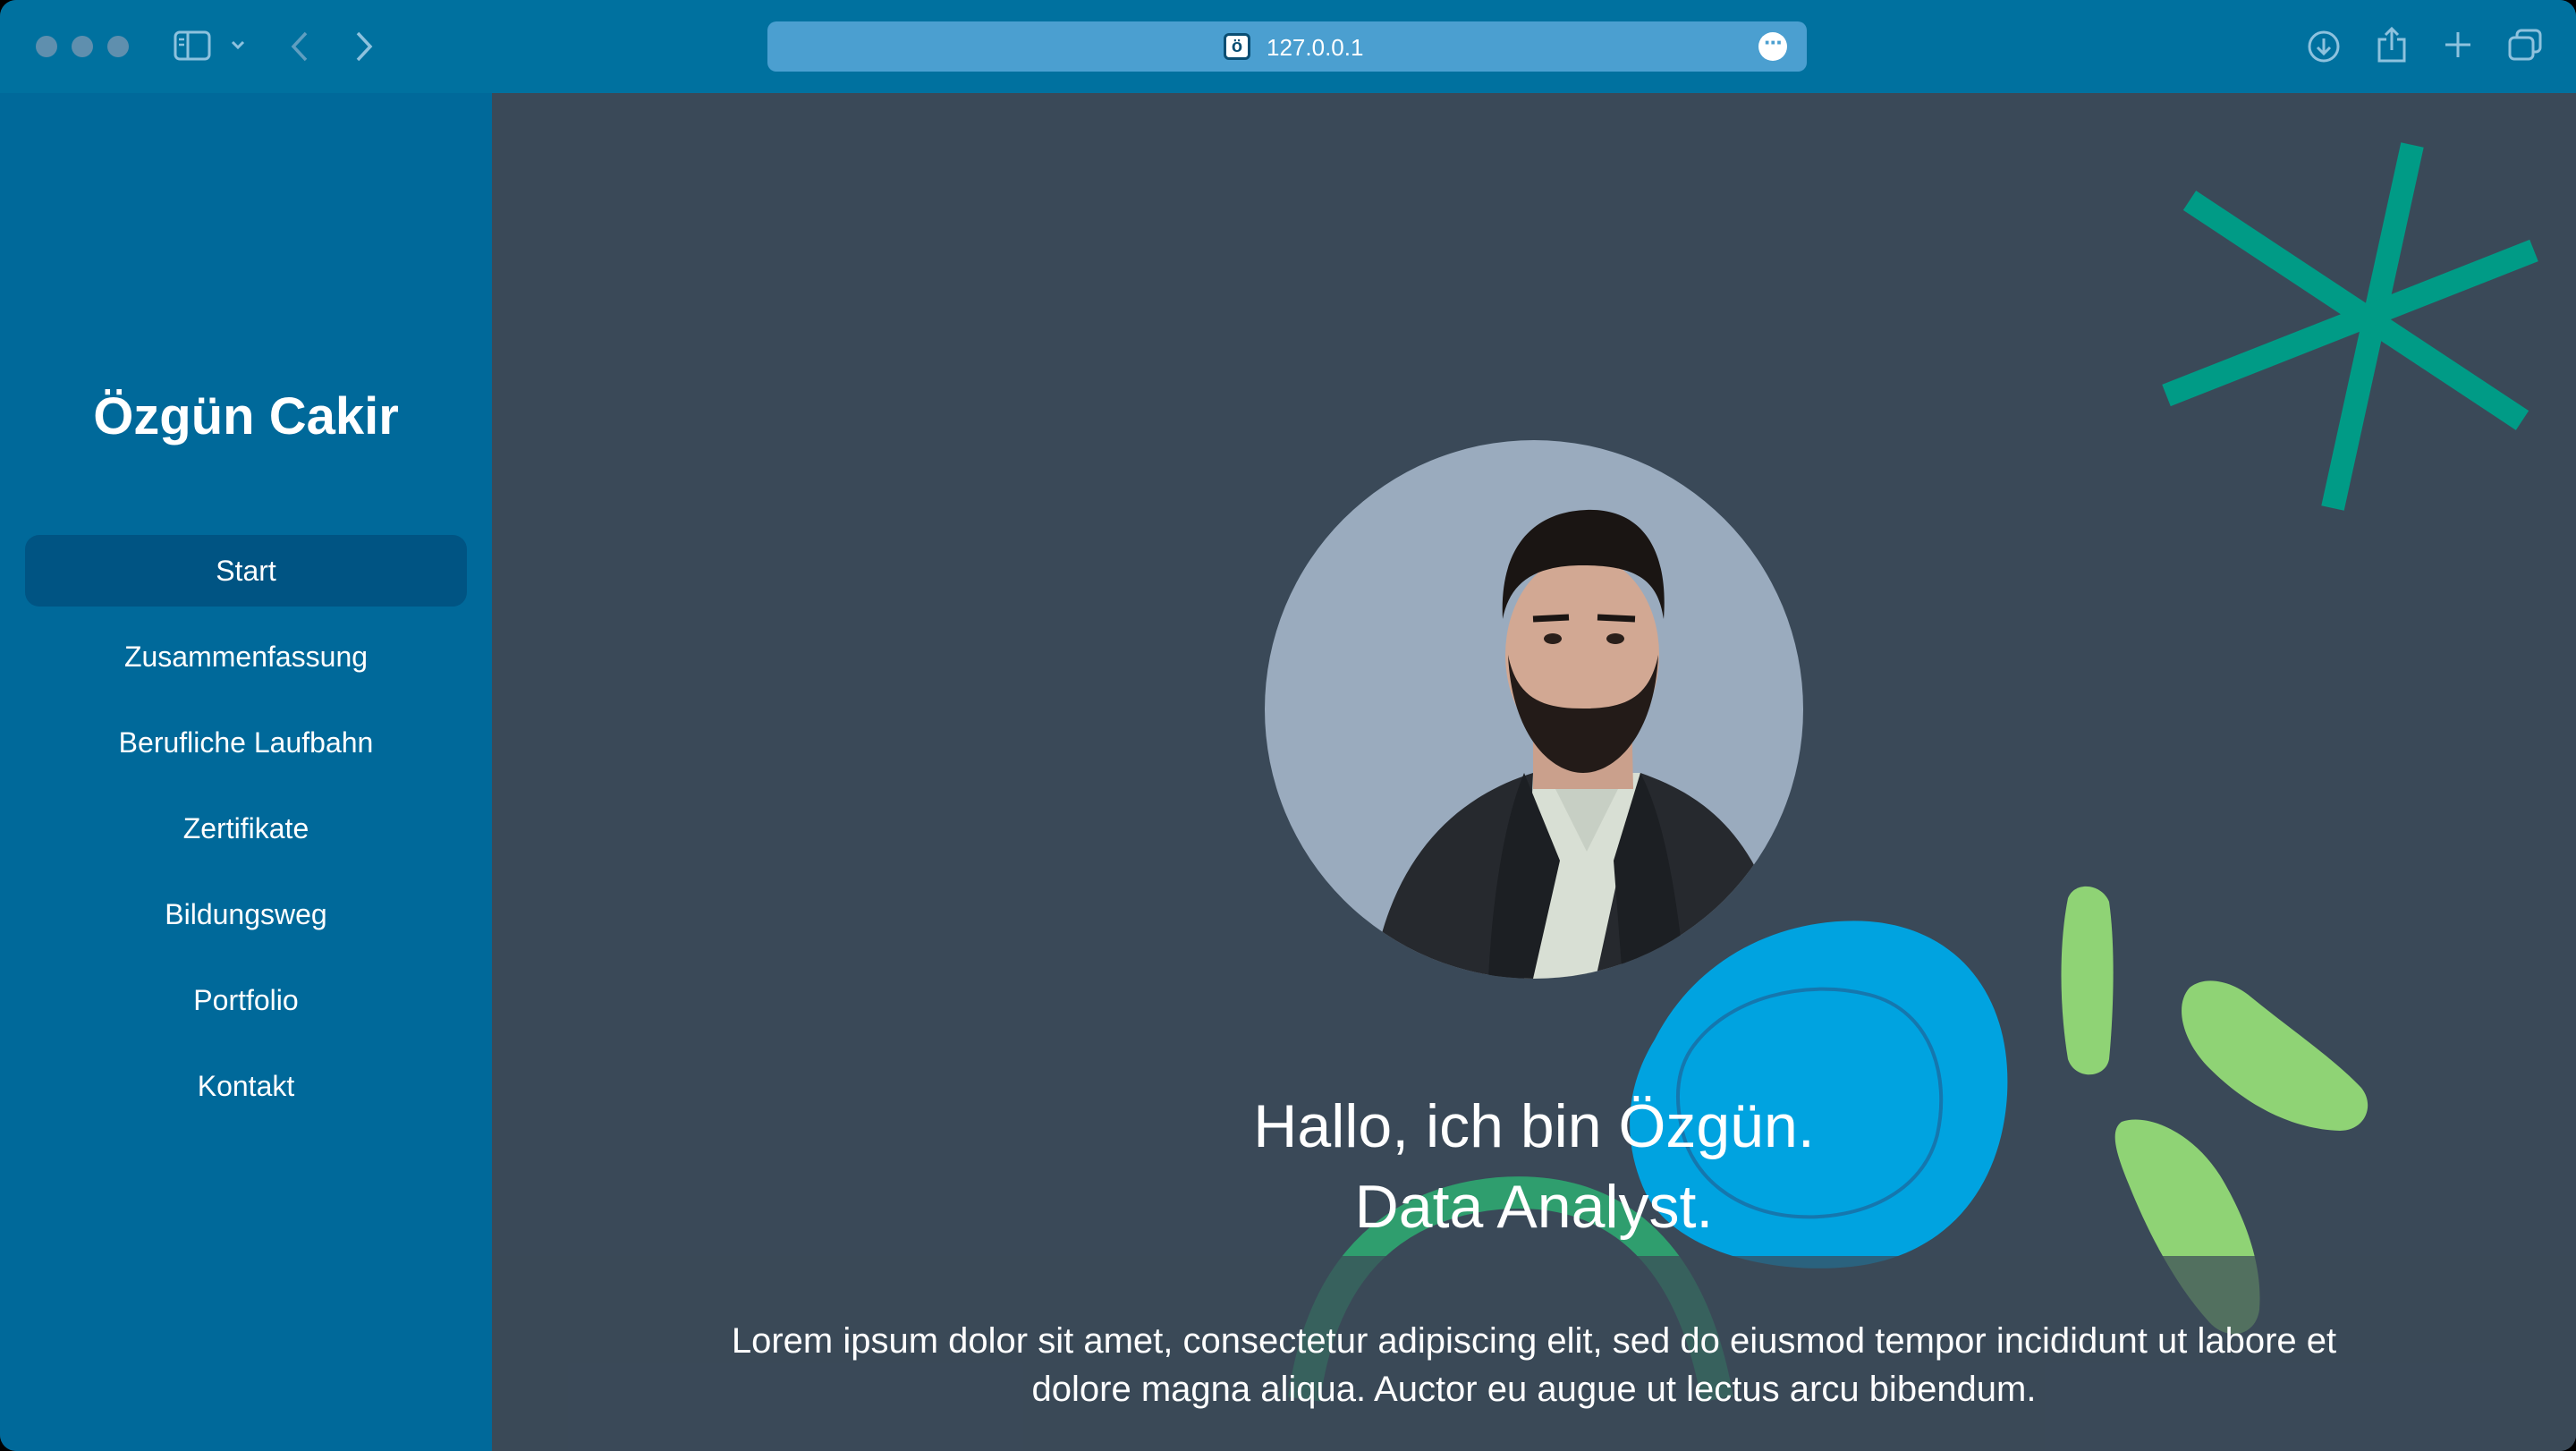 The height and width of the screenshot is (1451, 2576). Describe the element at coordinates (2525, 45) in the screenshot. I see `tabs-overview-icon` at that location.